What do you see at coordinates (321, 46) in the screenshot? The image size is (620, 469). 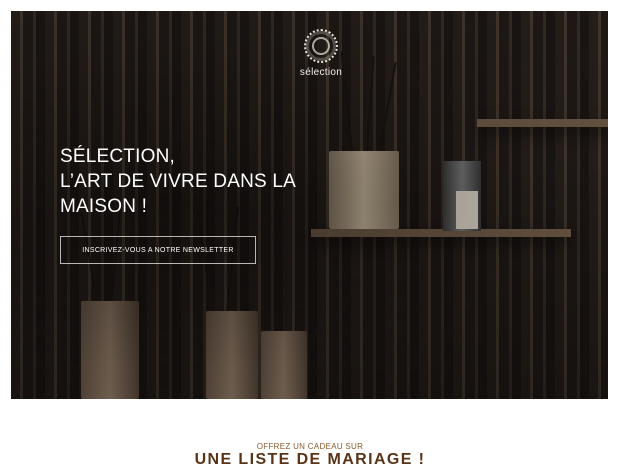 I see `dotted-circle-logo-icon` at bounding box center [321, 46].